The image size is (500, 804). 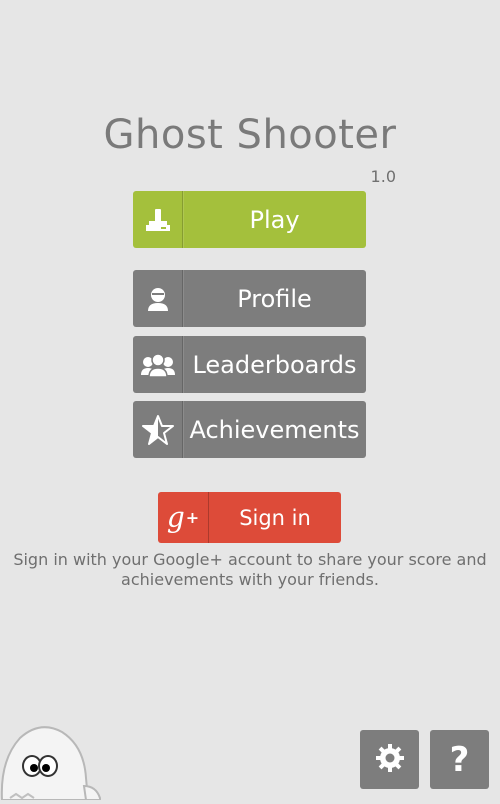 I want to click on play-label: Play, so click(x=274, y=219).